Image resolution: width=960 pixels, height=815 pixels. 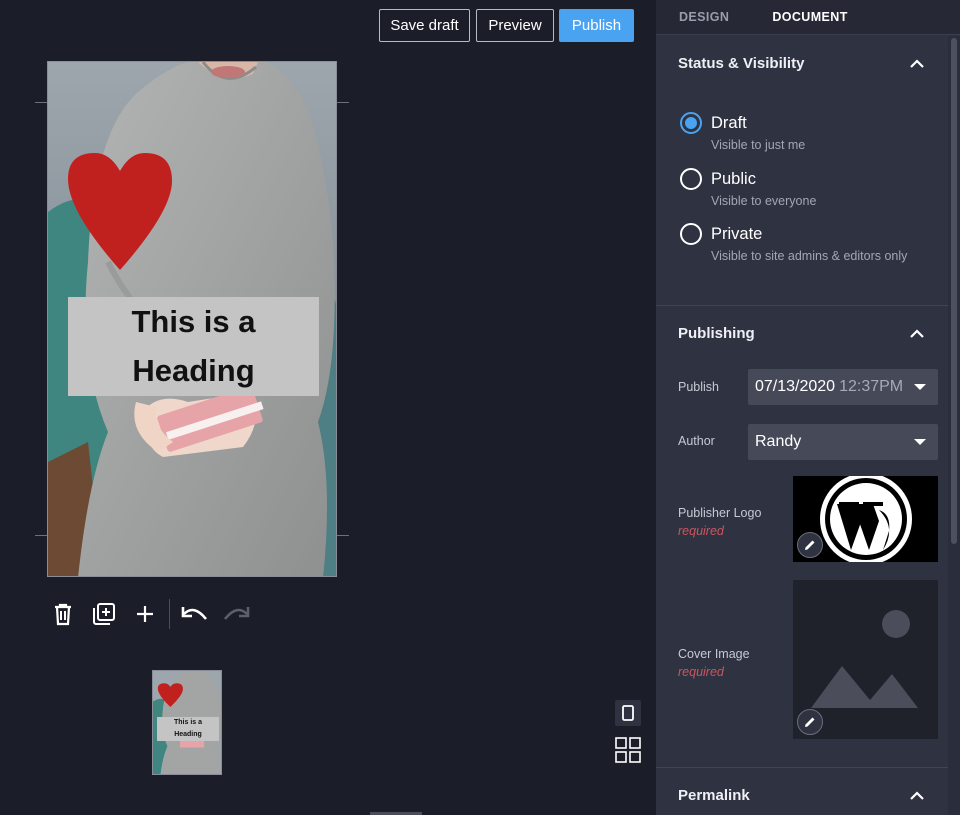 I want to click on thumbnail-heading-line: Heading, so click(x=188, y=734).